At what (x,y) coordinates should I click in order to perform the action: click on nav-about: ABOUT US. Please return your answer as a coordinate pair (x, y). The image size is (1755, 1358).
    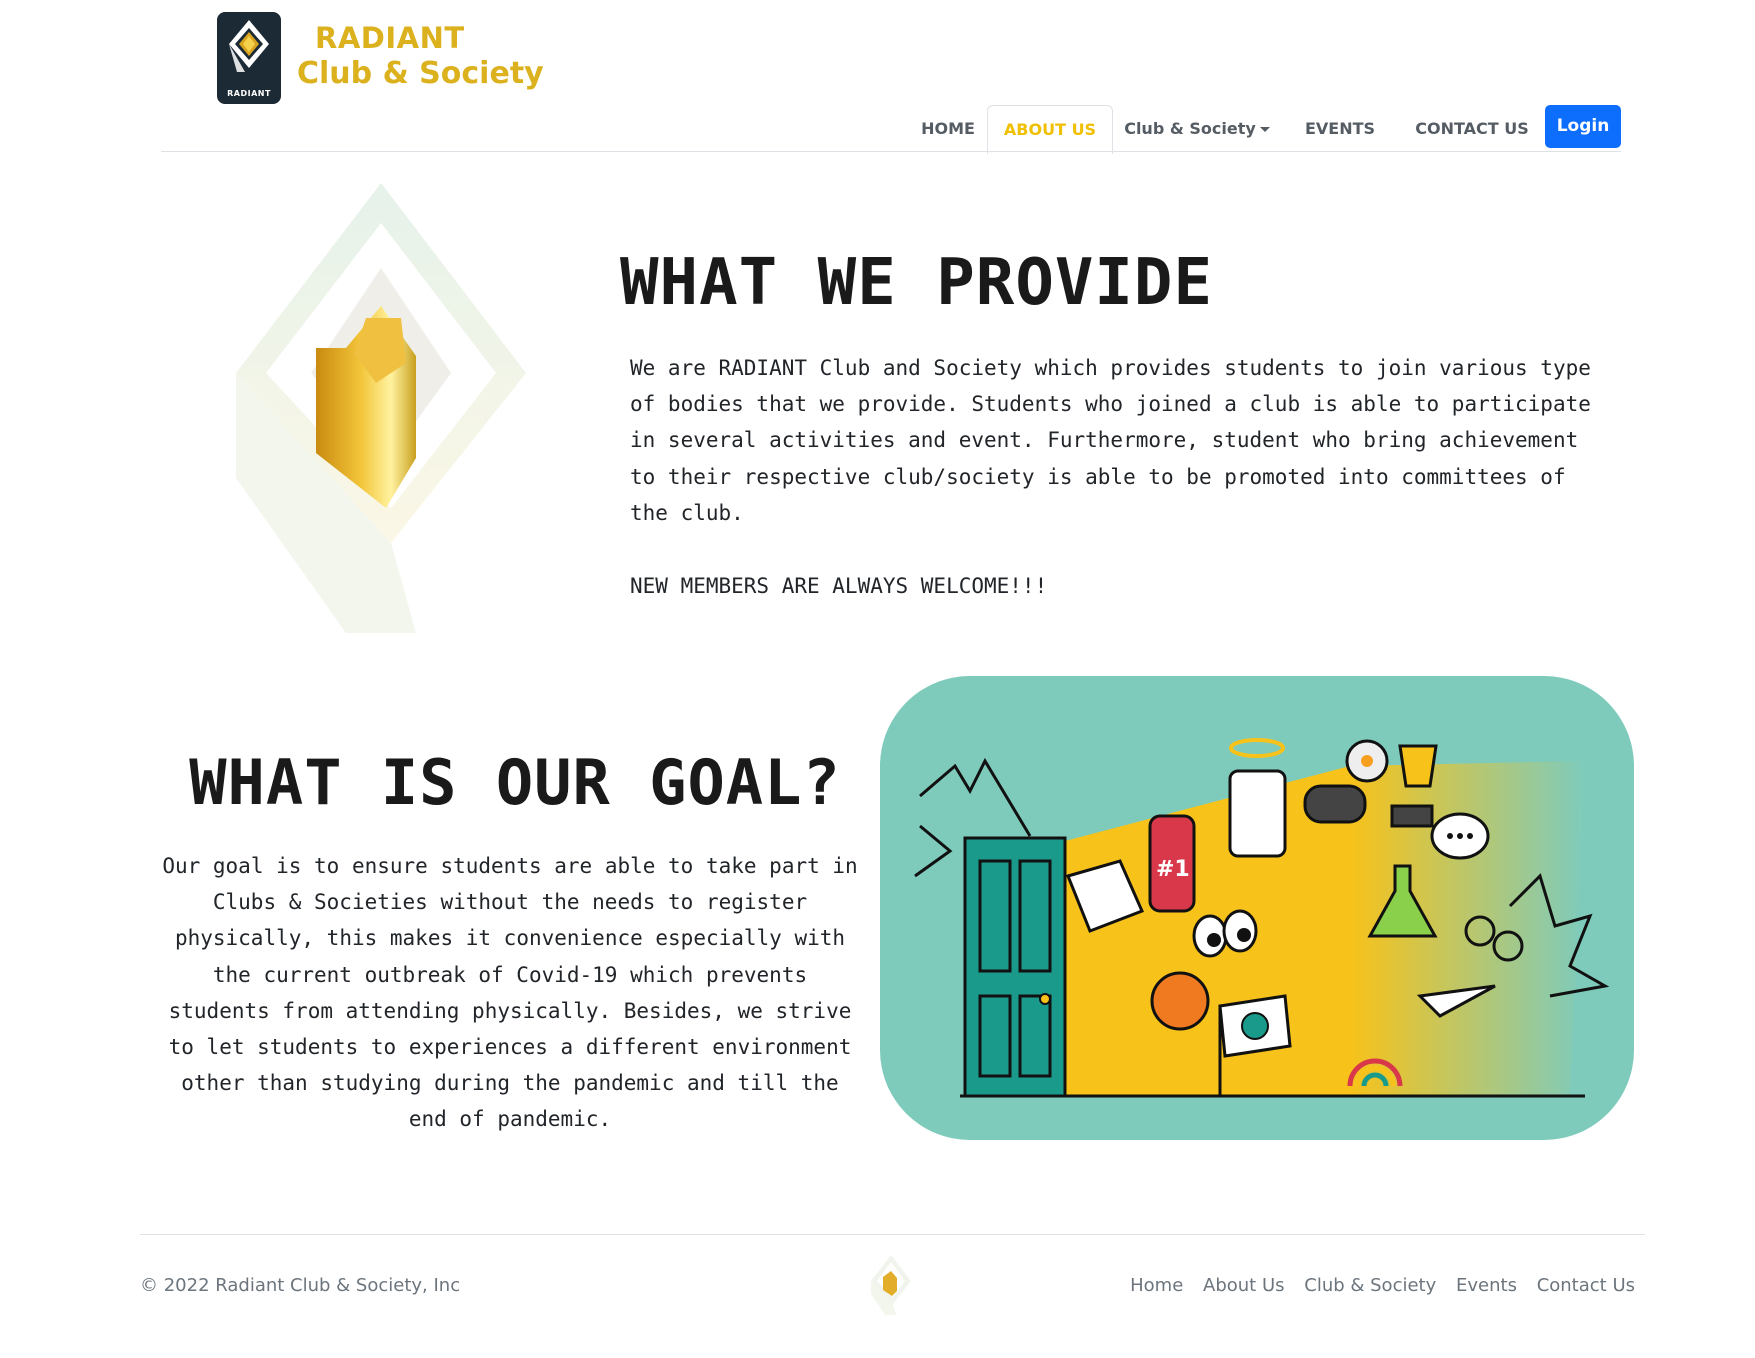
    Looking at the image, I should click on (1050, 129).